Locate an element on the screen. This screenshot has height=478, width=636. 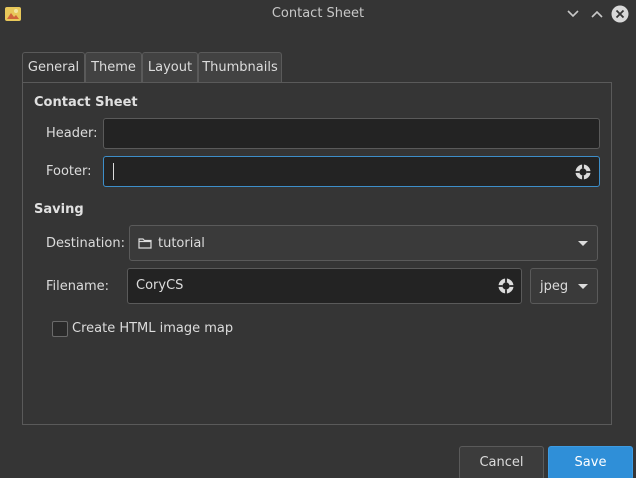
filename-label: Filename: is located at coordinates (78, 286).